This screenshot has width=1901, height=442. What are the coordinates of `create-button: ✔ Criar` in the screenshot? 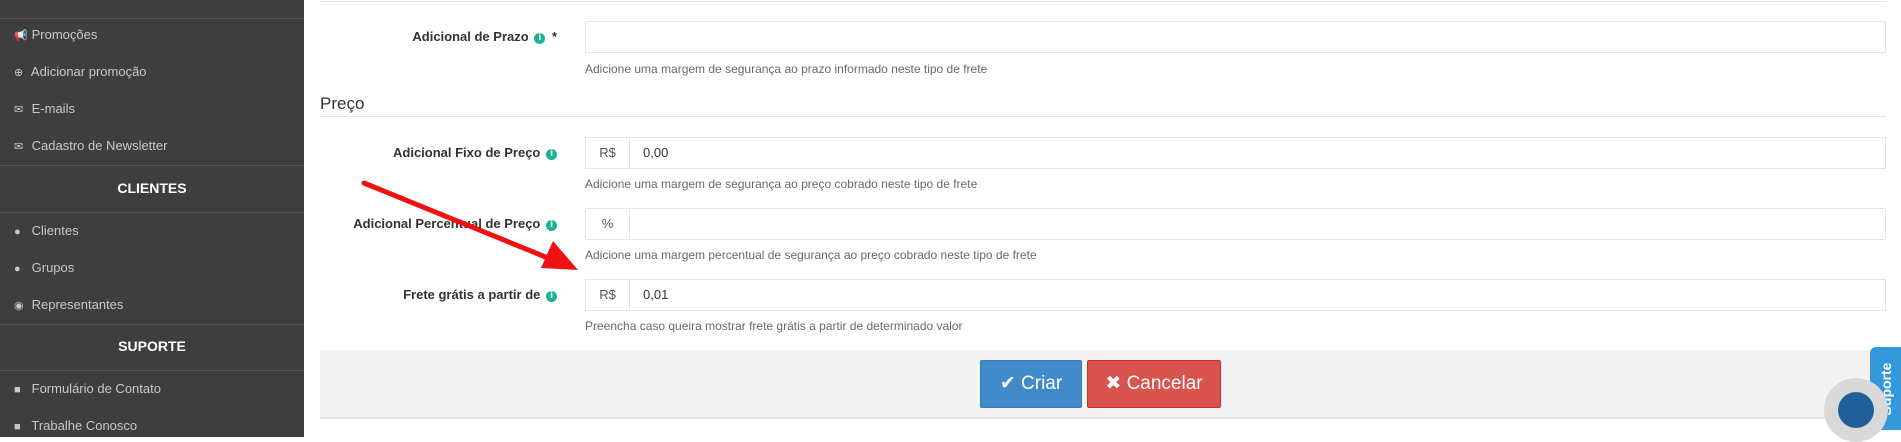 It's located at (1031, 384).